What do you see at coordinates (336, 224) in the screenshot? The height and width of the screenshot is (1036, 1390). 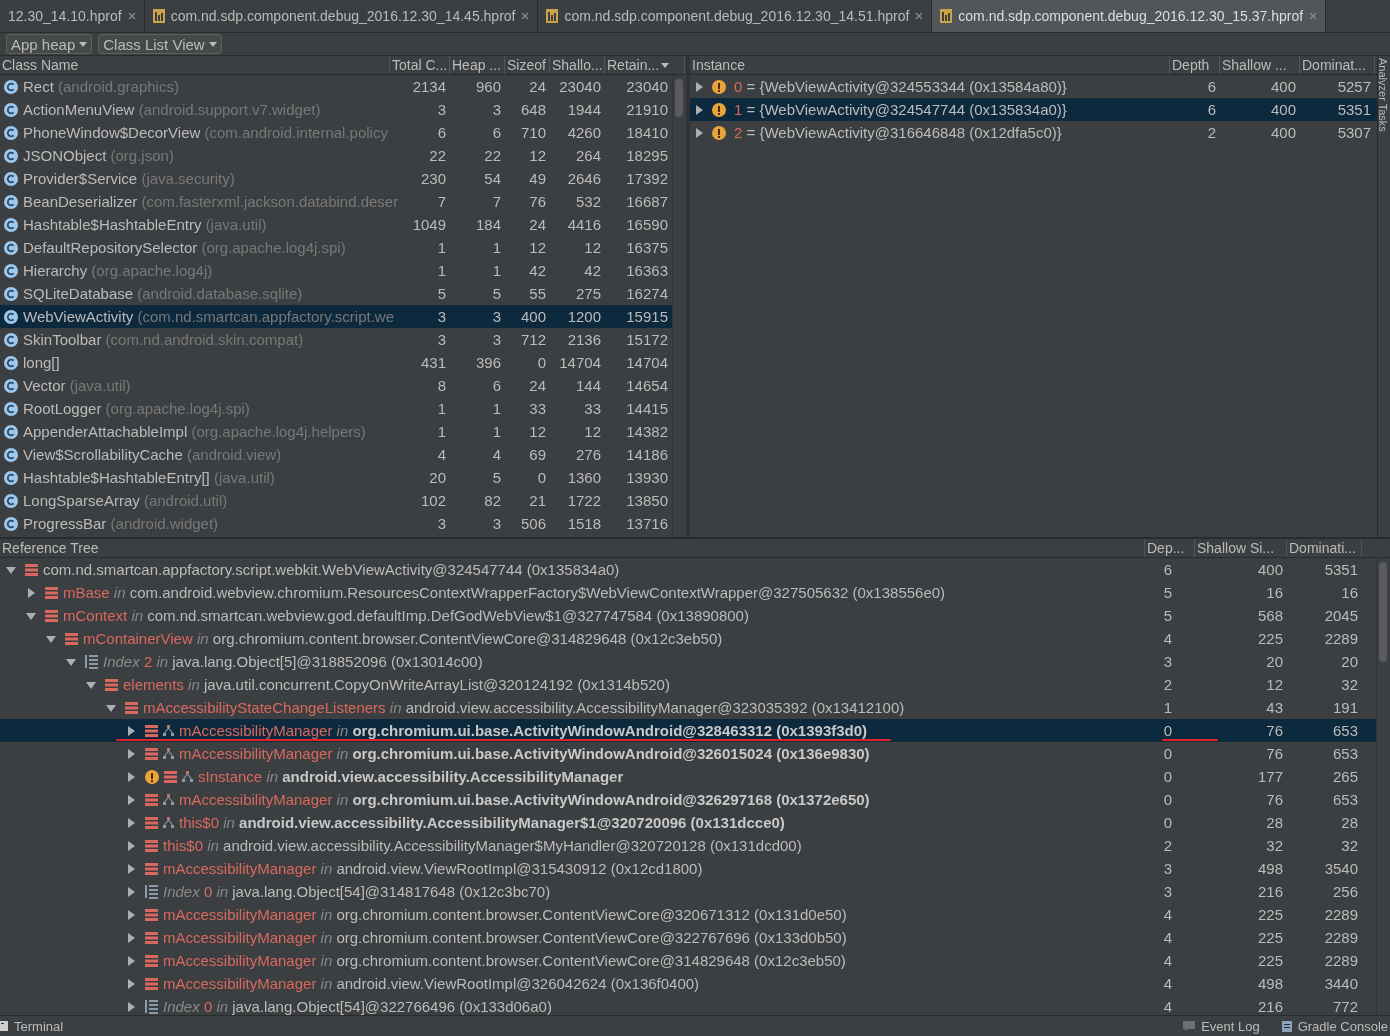 I see `class-row: Hashtable$HashtableEntry (java.util) 1049 184 24 4416 16590` at bounding box center [336, 224].